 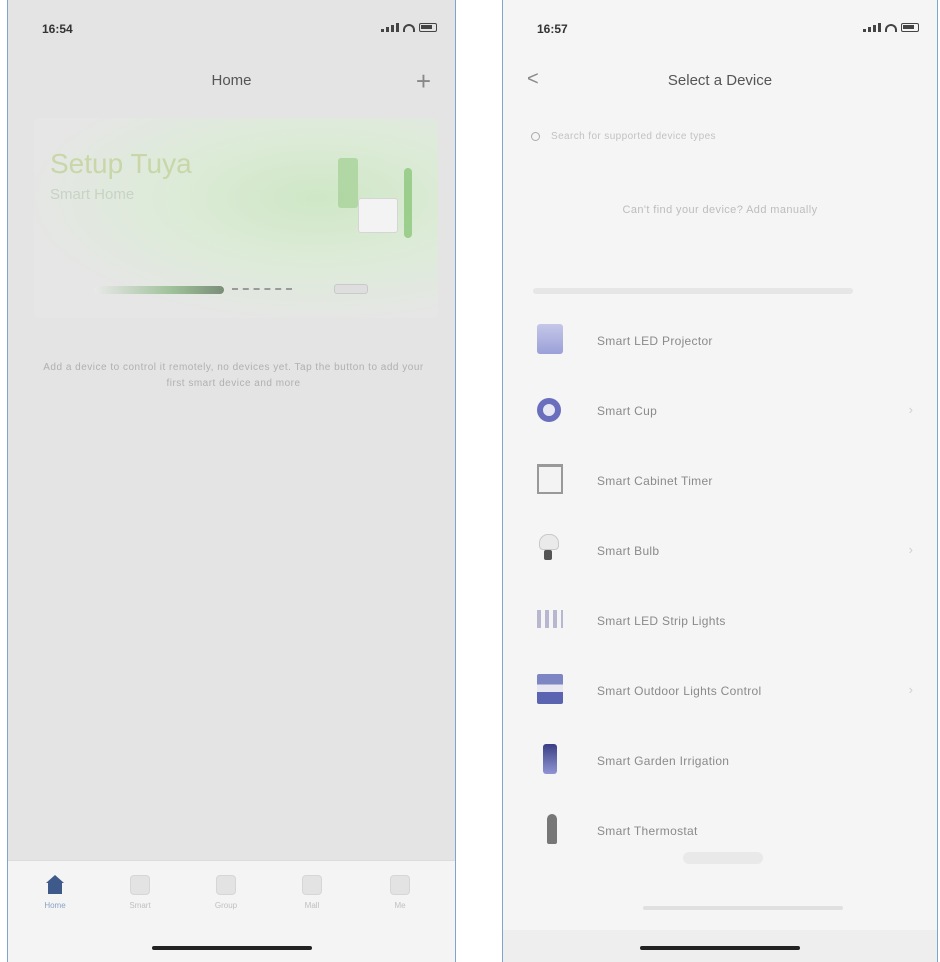 I want to click on load-more-indicator, so click(x=723, y=858).